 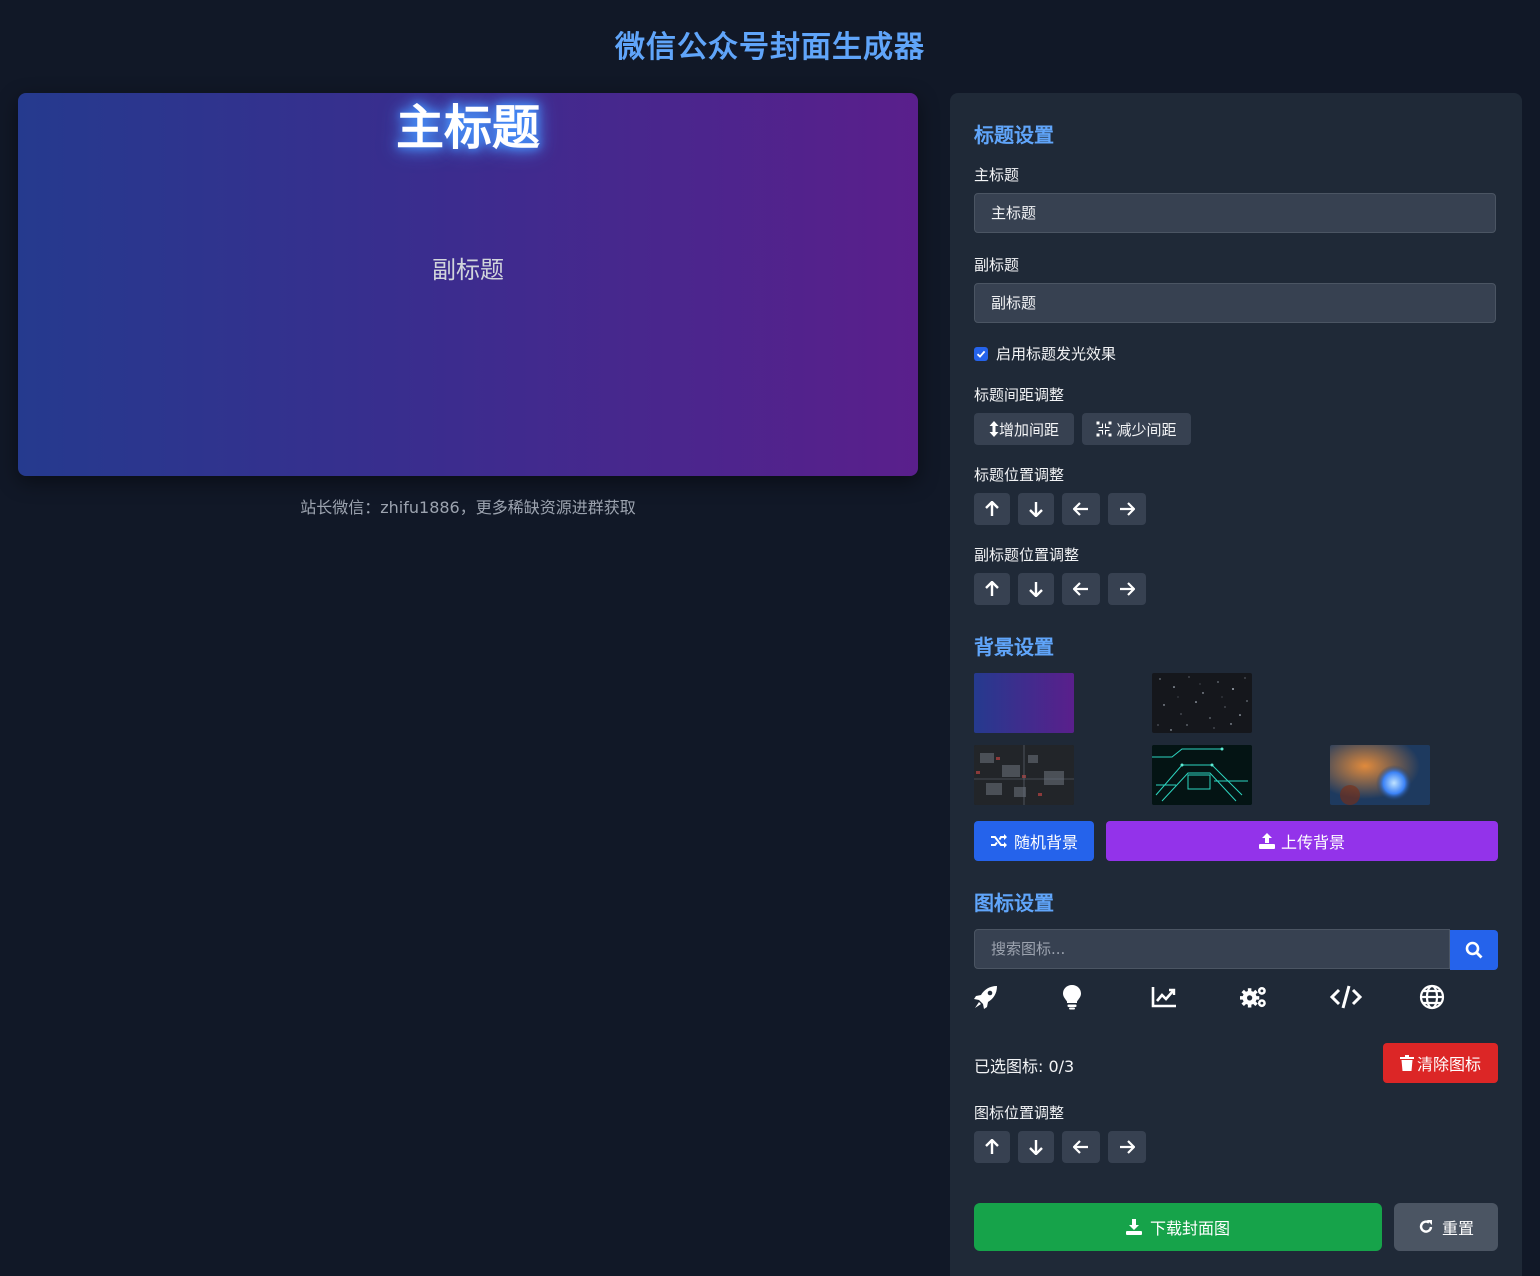 I want to click on glow-label: 启用标题发光效果, so click(x=1056, y=354).